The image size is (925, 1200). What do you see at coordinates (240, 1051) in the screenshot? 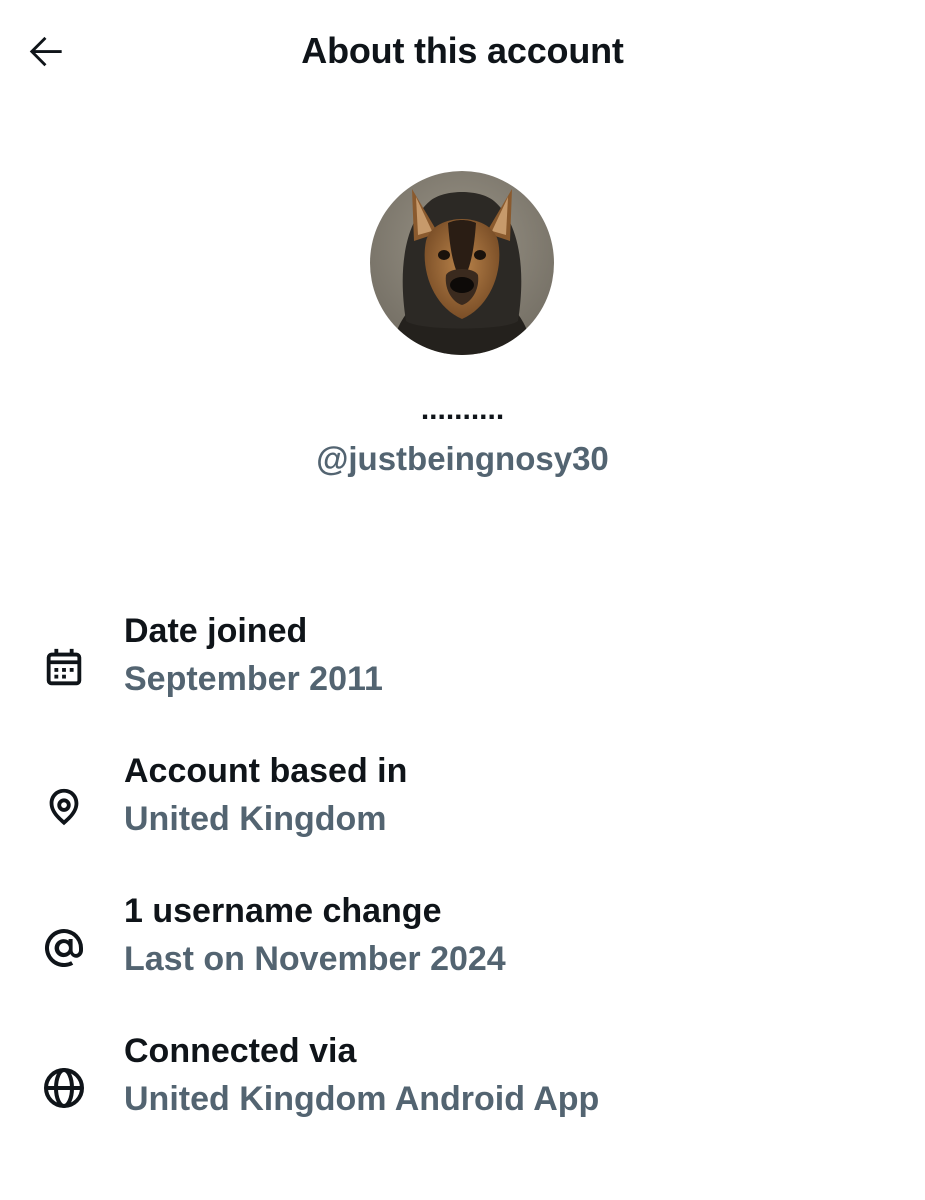
I see `info-title: Connected via` at bounding box center [240, 1051].